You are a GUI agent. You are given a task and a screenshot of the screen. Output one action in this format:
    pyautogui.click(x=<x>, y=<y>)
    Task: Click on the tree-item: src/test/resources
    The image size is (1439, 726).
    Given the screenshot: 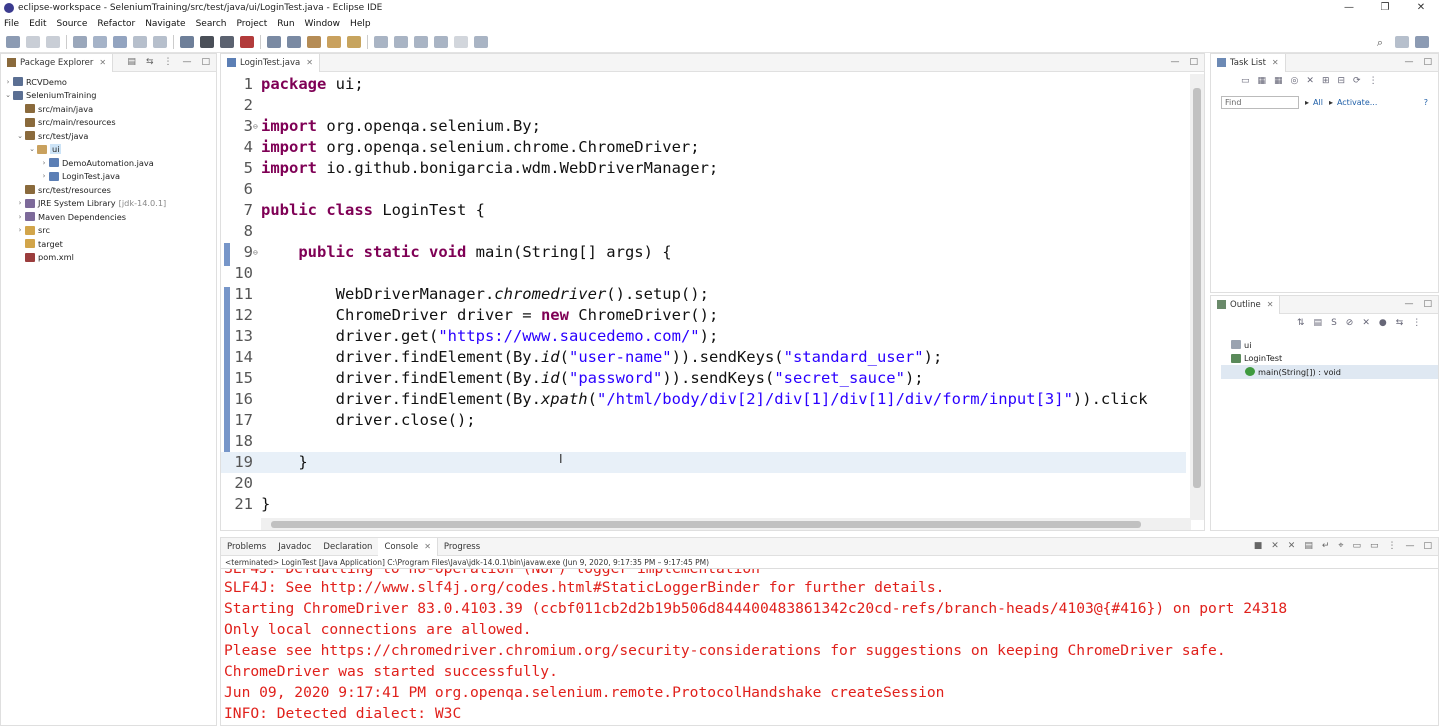 What is the action you would take?
    pyautogui.click(x=109, y=190)
    